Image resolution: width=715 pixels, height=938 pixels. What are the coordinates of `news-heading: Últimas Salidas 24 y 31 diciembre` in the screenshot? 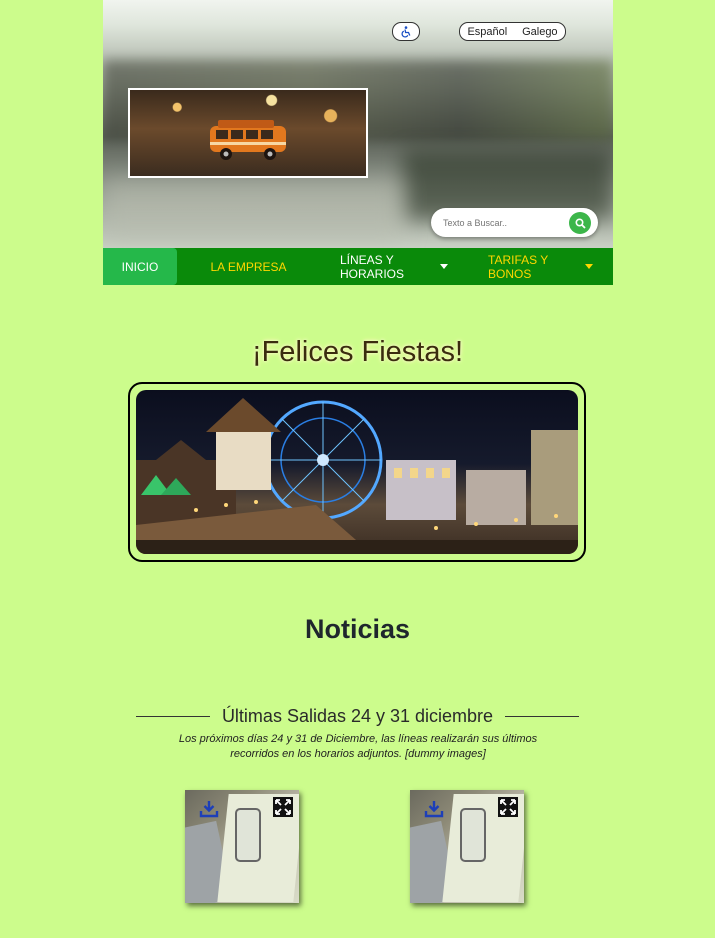 It's located at (357, 716).